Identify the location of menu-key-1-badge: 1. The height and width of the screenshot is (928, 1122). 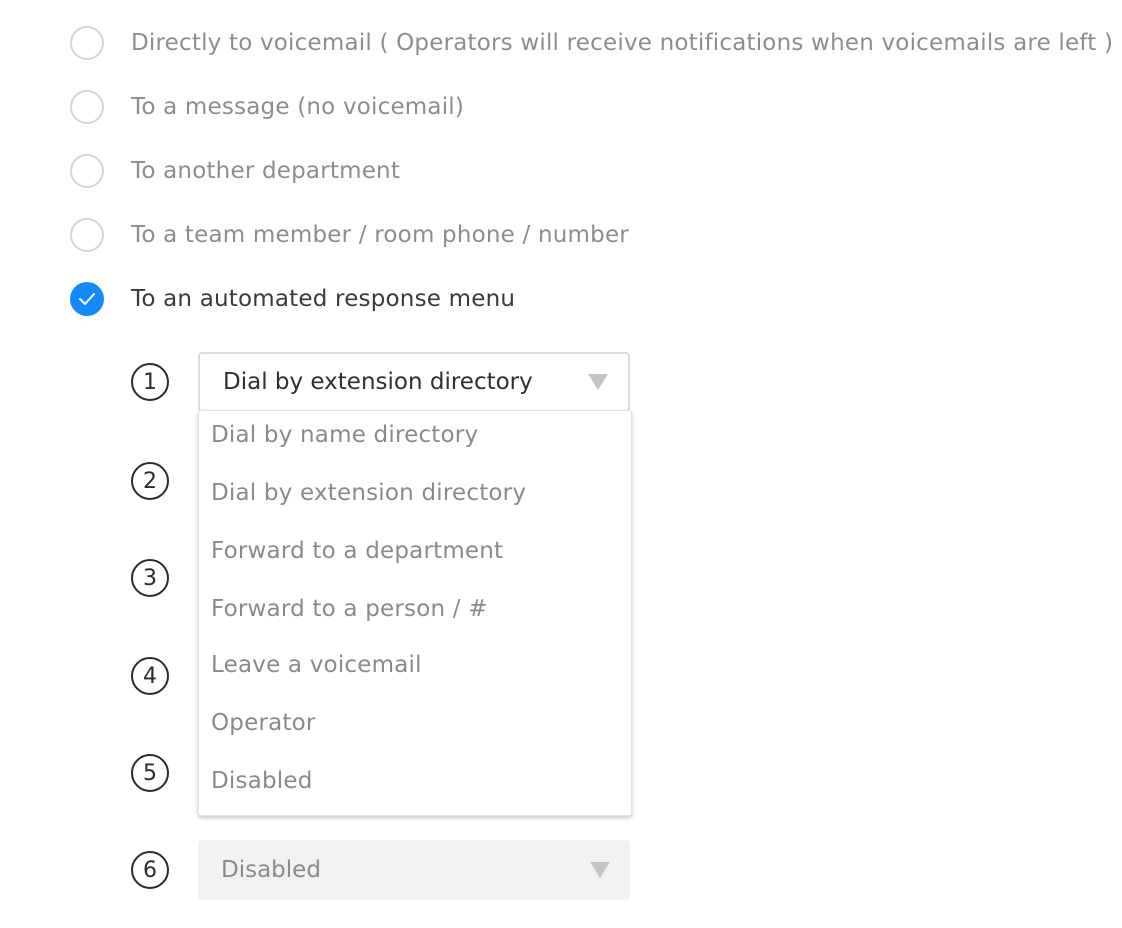
(150, 382).